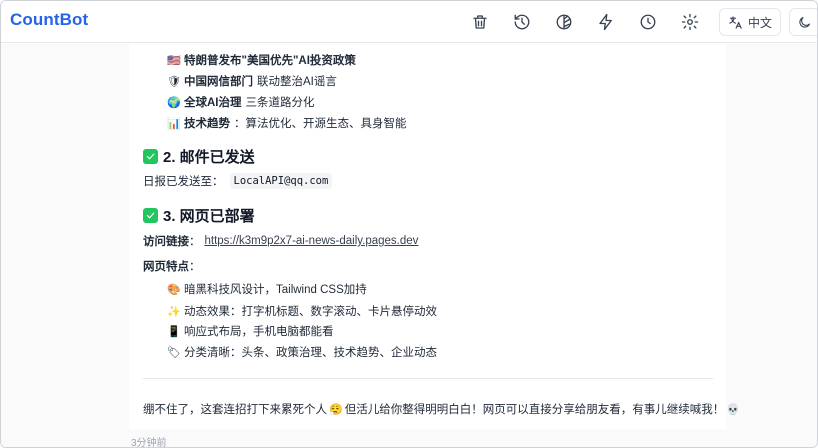 The image size is (818, 448). I want to click on heading-text: 3. 网页已部署, so click(209, 216).